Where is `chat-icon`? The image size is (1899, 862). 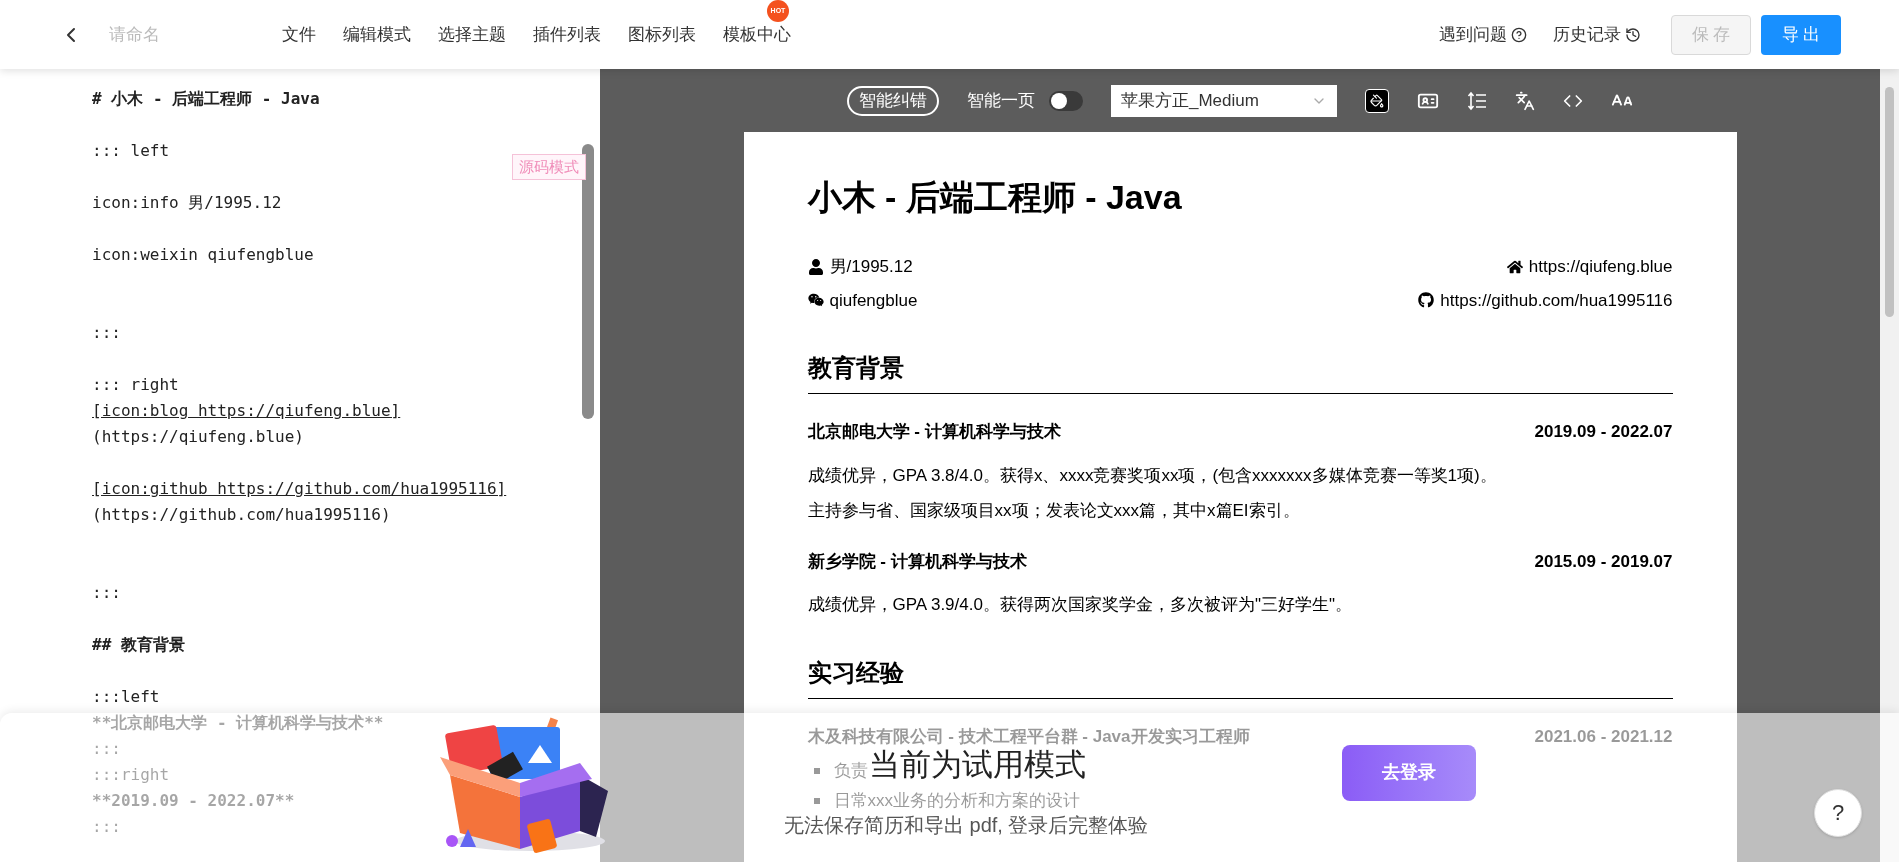 chat-icon is located at coordinates (815, 300).